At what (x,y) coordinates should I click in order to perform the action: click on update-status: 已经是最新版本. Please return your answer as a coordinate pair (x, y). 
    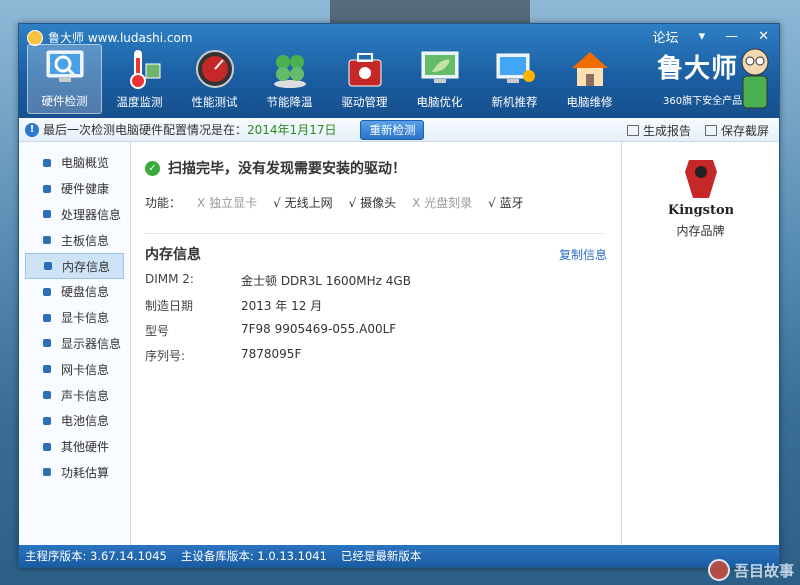
    Looking at the image, I should click on (381, 556).